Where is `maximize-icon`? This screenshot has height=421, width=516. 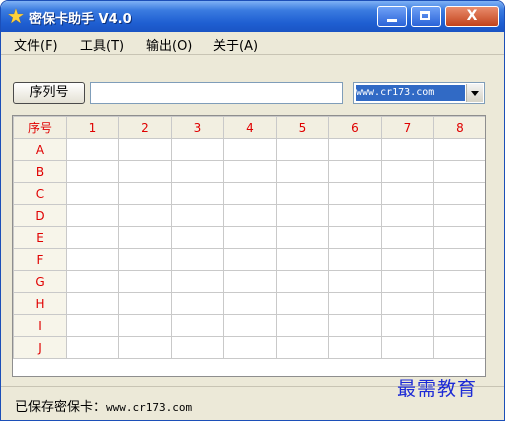
maximize-icon is located at coordinates (425, 15).